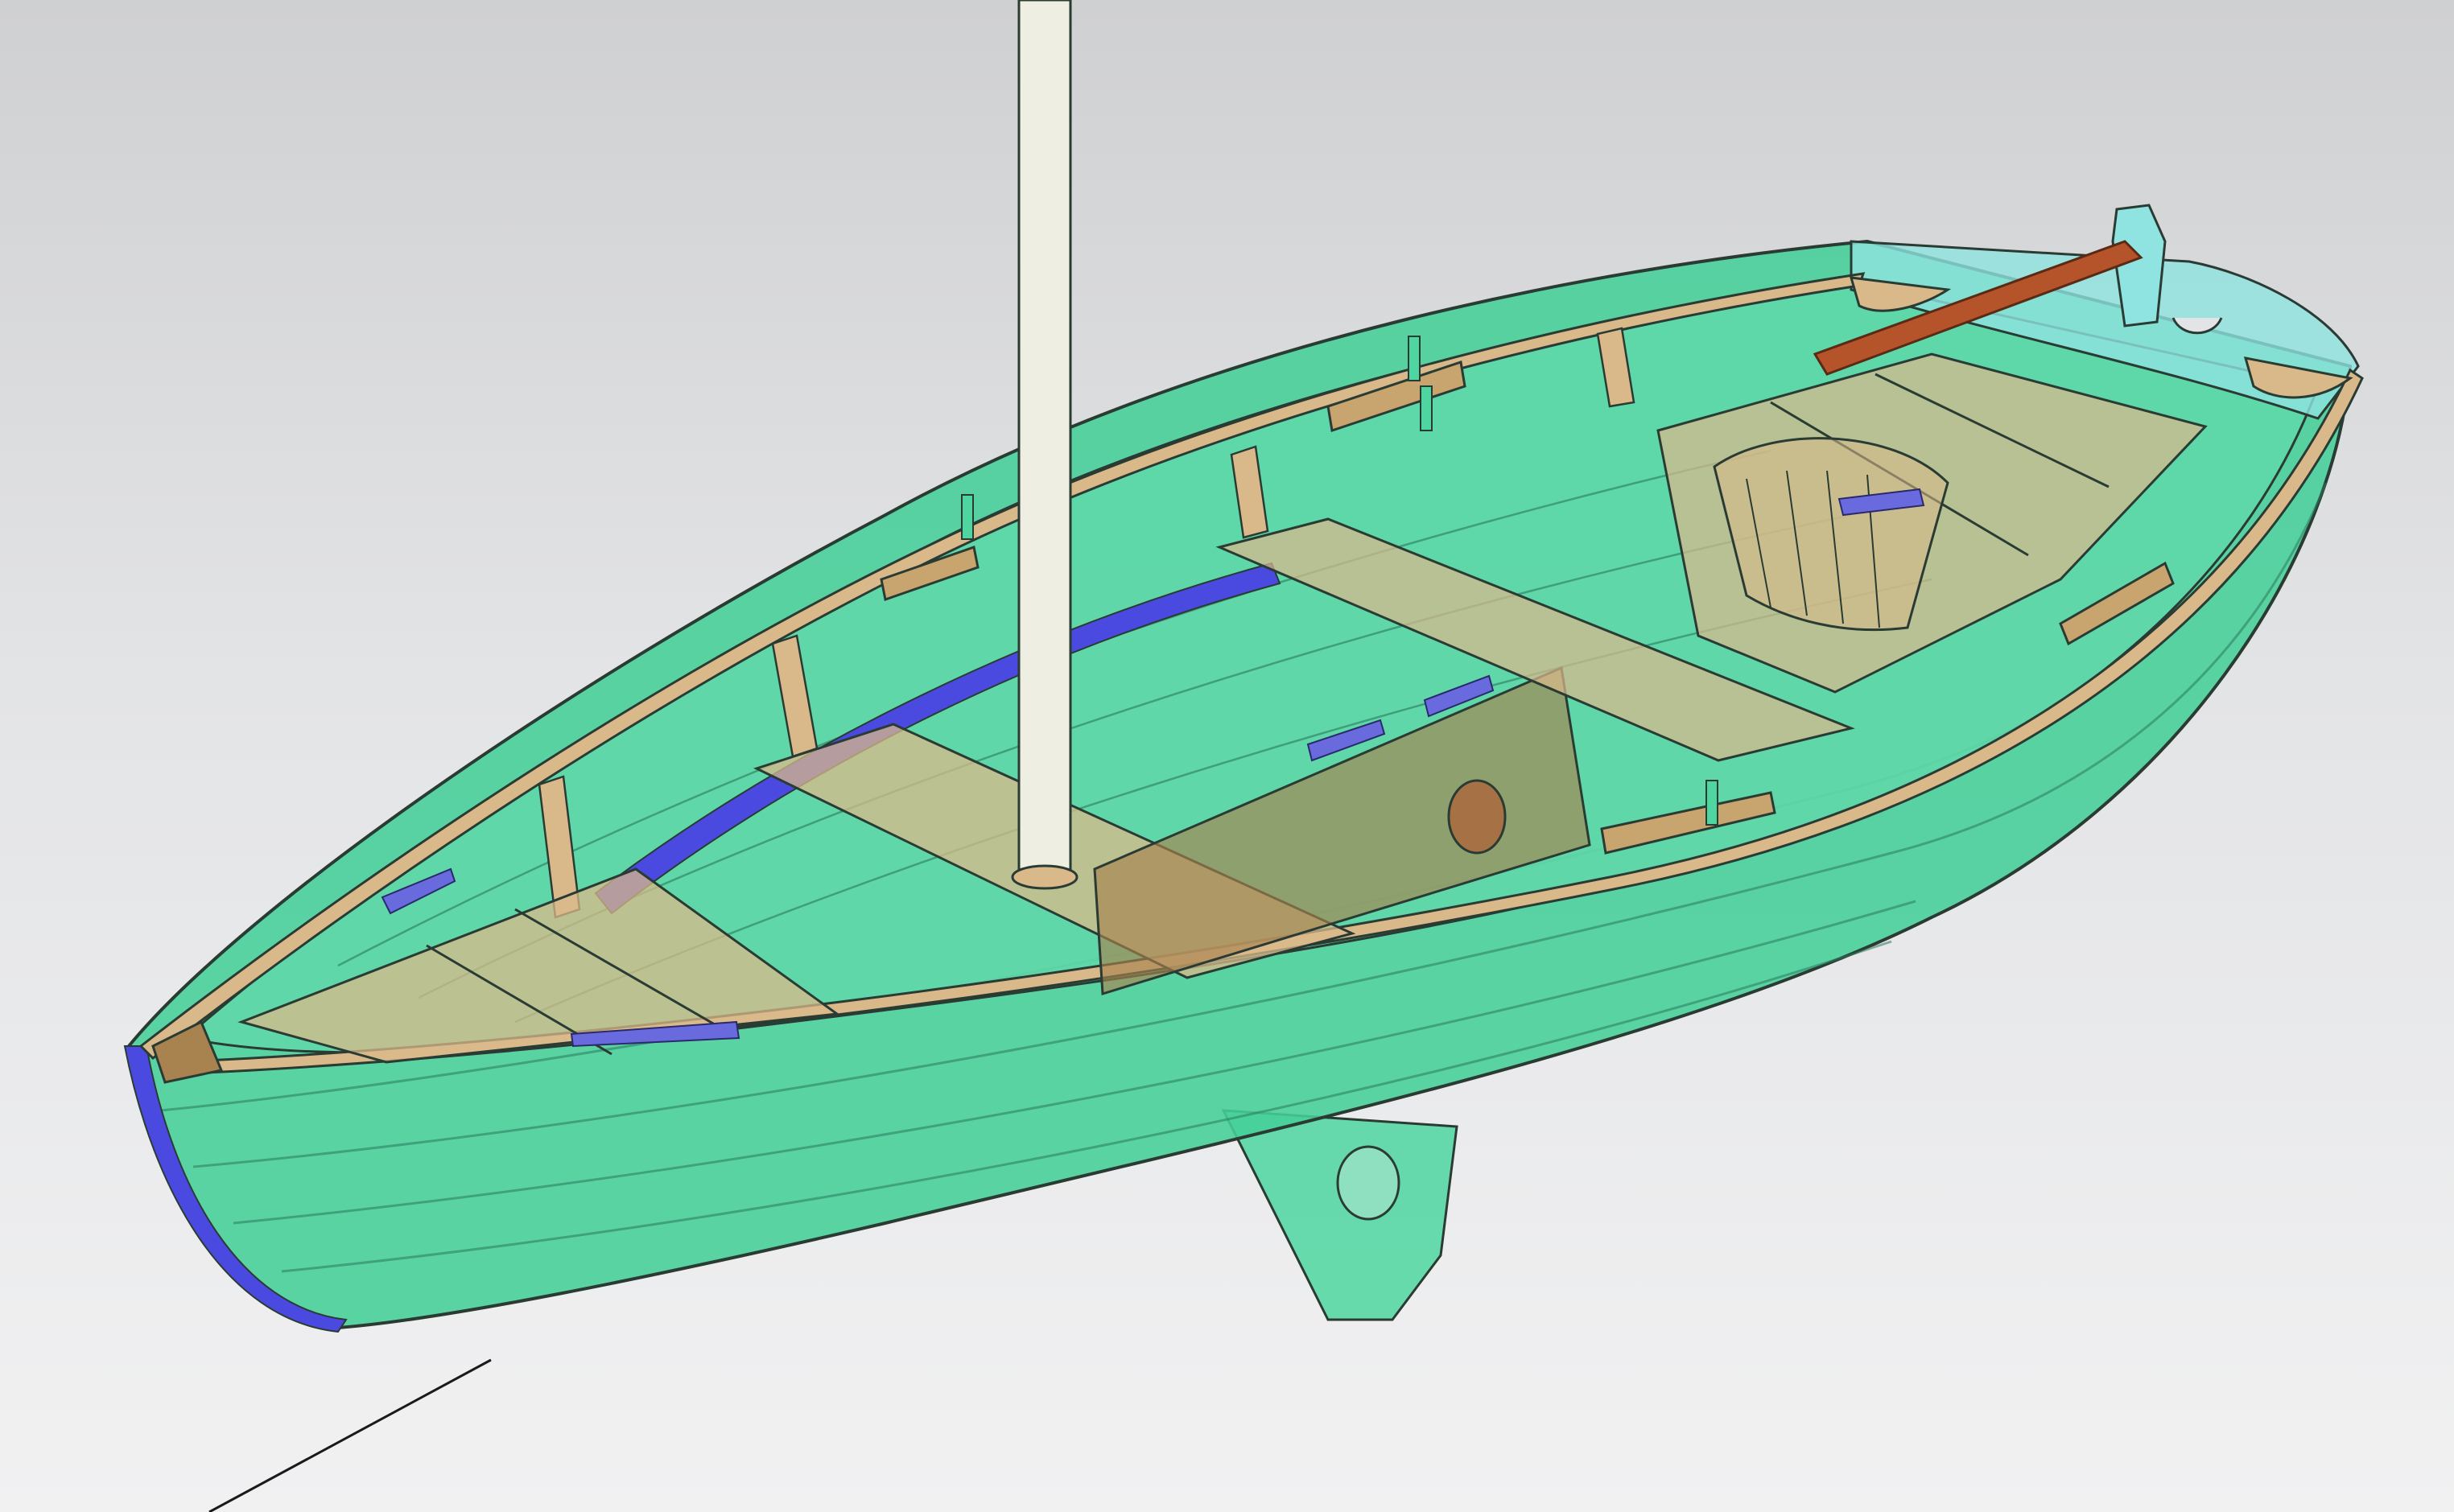 Image resolution: width=2454 pixels, height=1512 pixels. Describe the element at coordinates (1044, 439) in the screenshot. I see `mast` at that location.